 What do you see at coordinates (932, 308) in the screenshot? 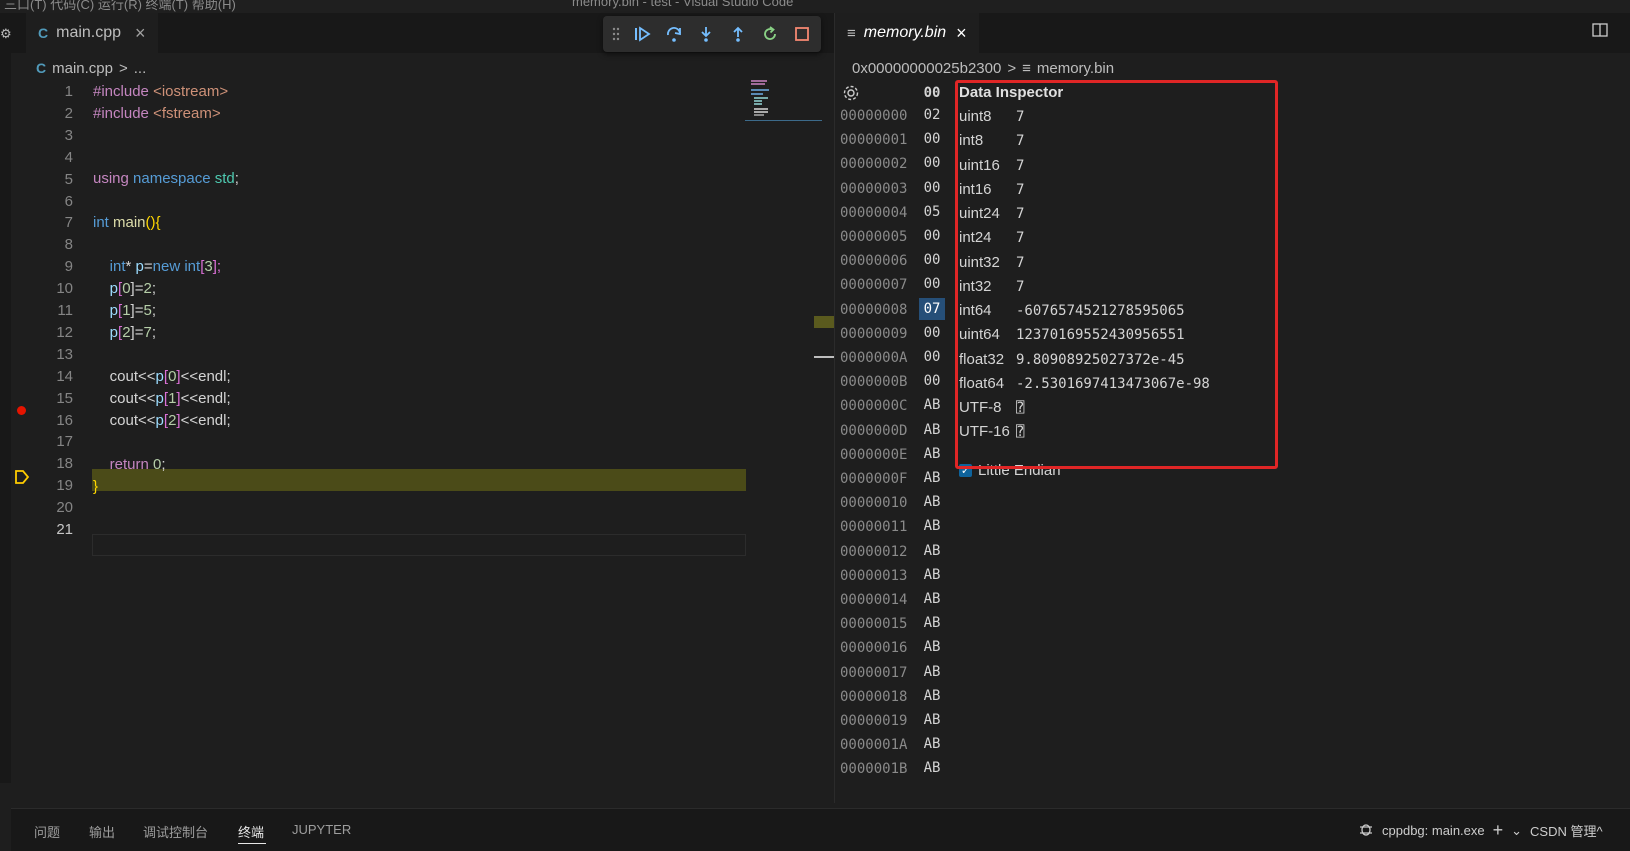
I see `hex-byte-cell: 07` at bounding box center [932, 308].